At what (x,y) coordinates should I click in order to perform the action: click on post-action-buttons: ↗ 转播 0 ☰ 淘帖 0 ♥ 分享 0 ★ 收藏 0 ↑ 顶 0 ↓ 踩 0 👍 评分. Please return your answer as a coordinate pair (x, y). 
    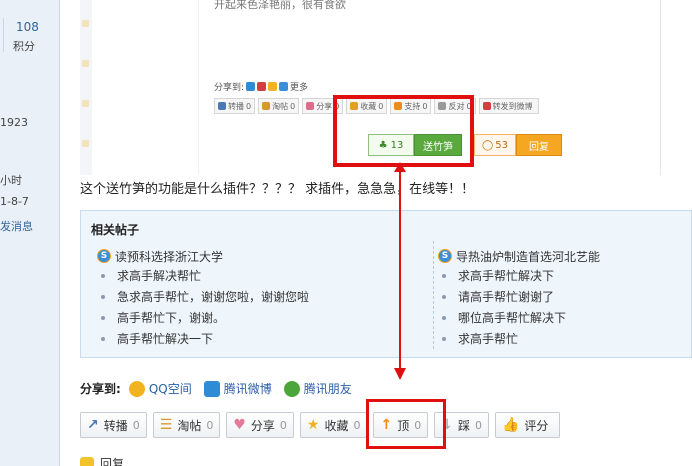
    Looking at the image, I should click on (320, 425).